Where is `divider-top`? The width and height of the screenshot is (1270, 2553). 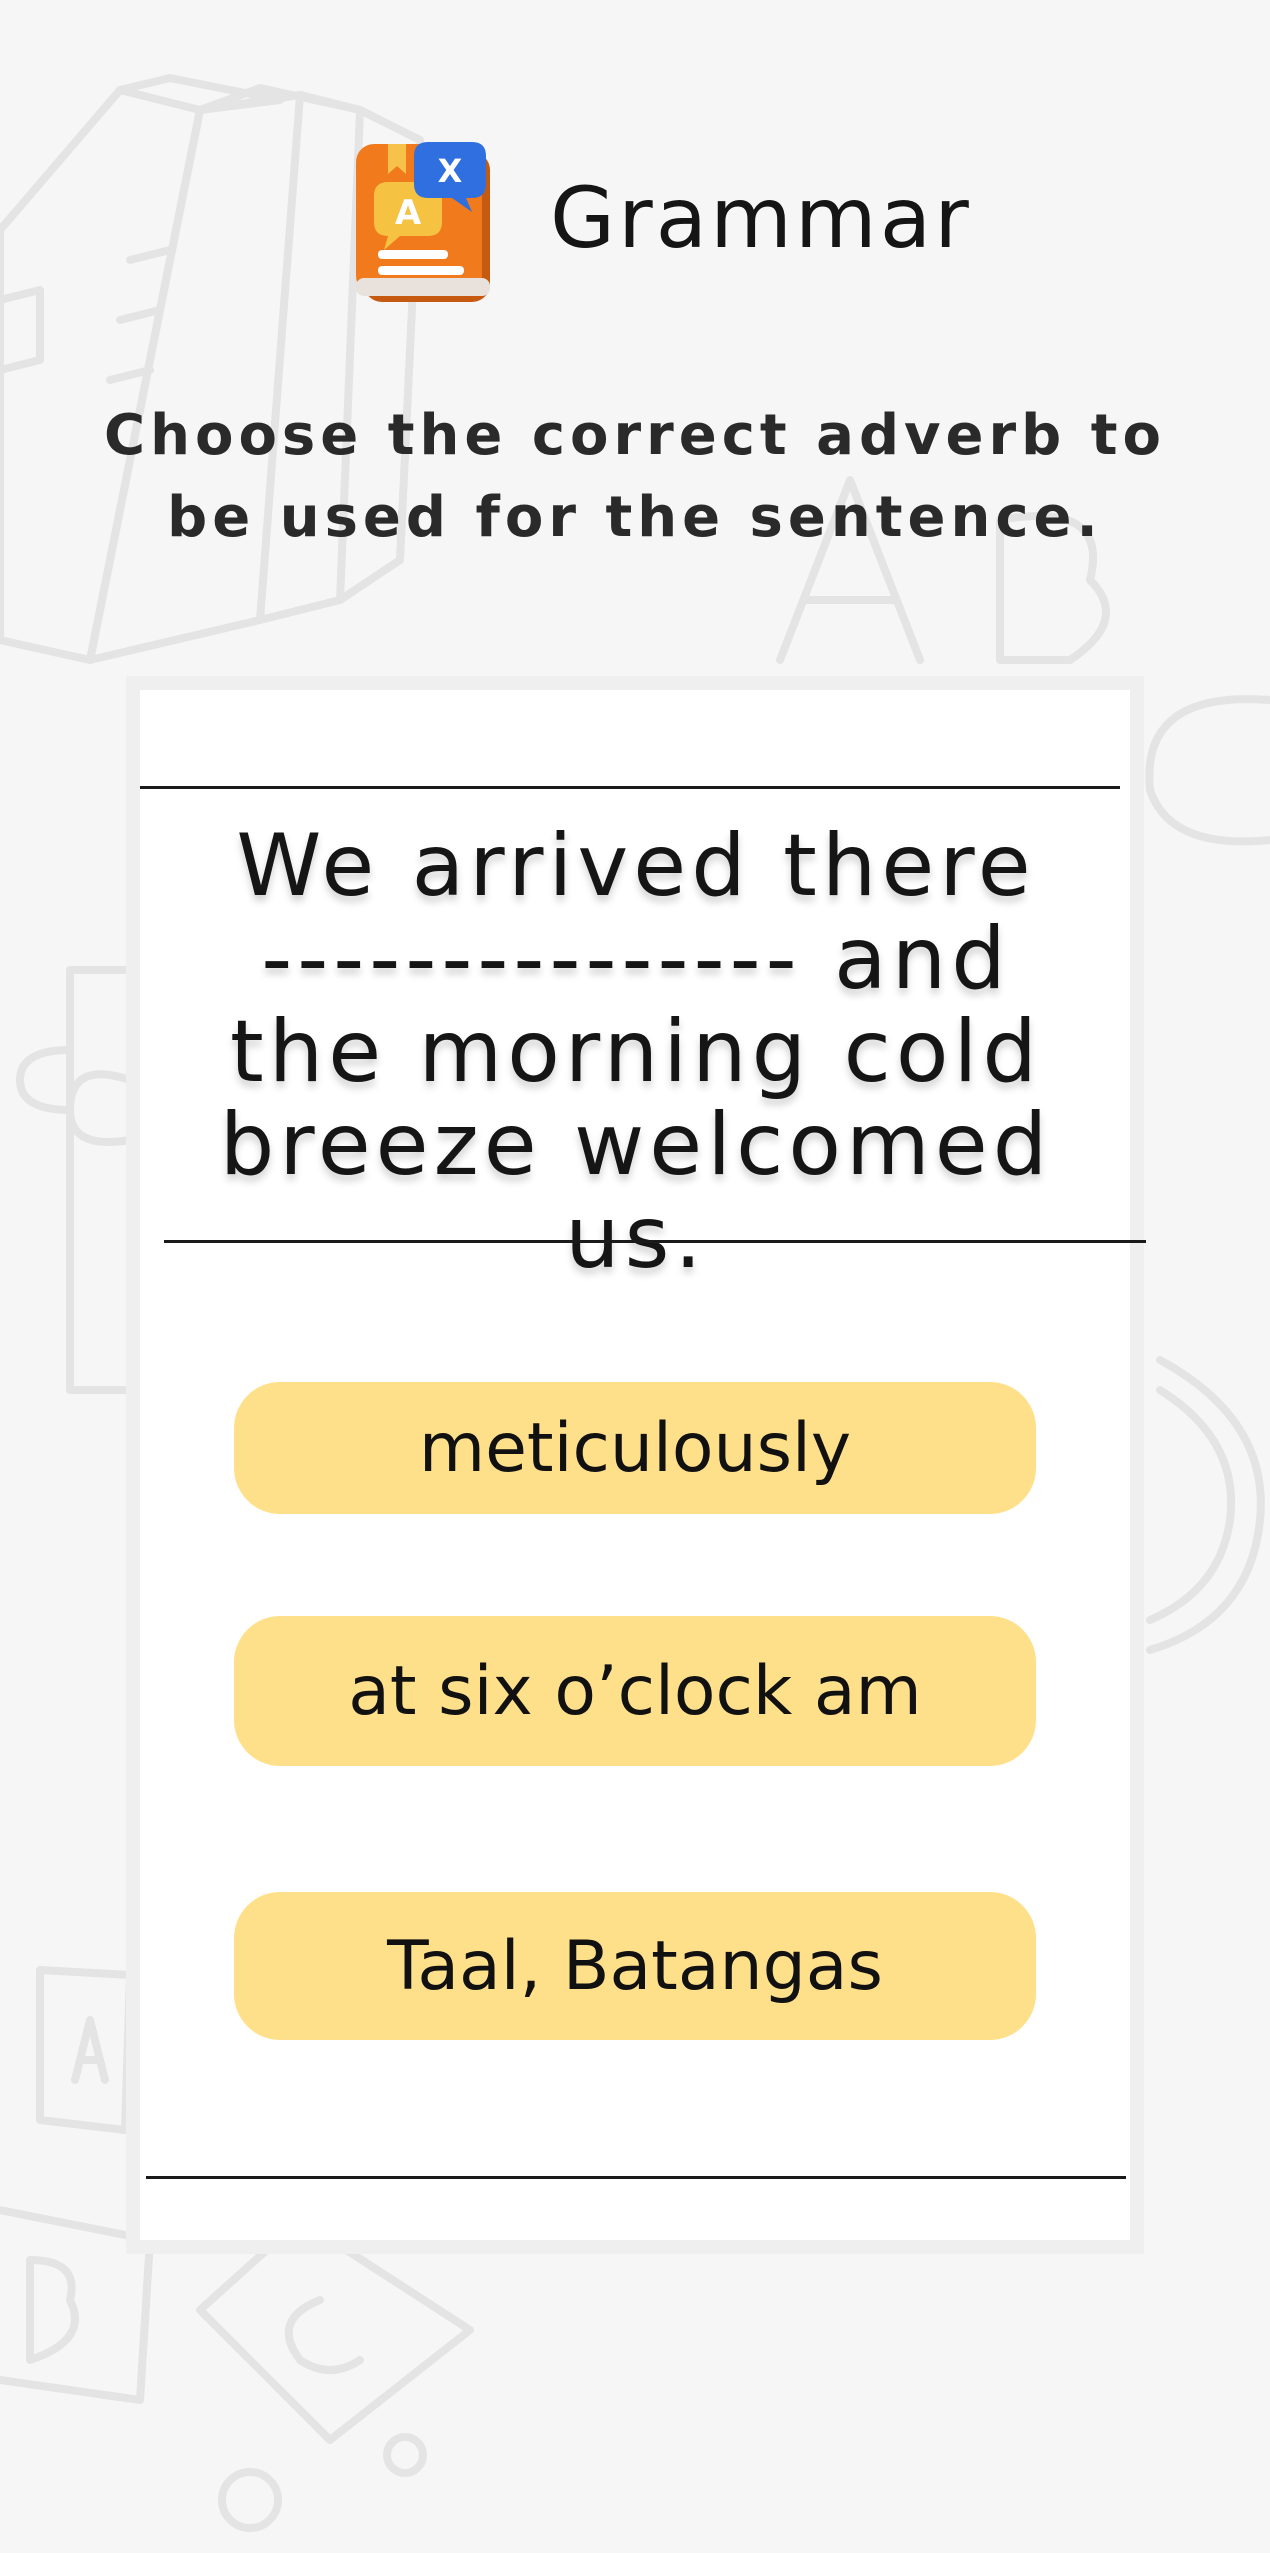 divider-top is located at coordinates (630, 787).